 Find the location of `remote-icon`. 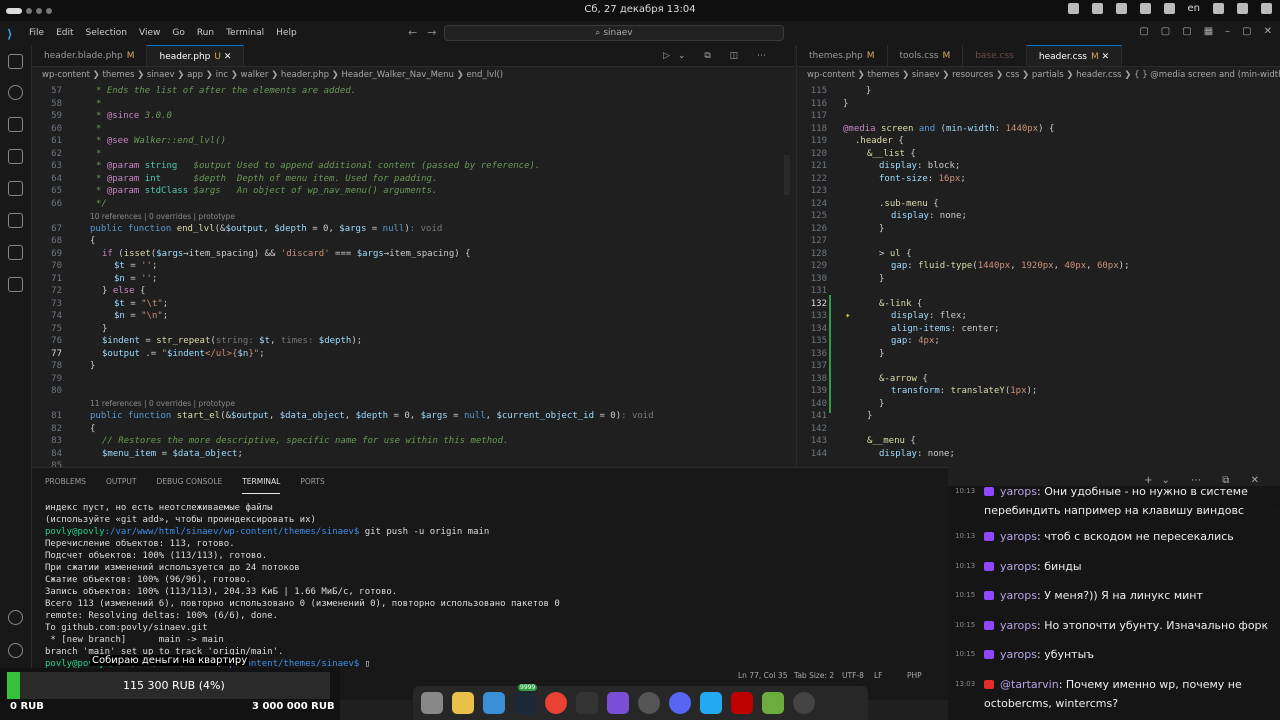

remote-icon is located at coordinates (15, 252).